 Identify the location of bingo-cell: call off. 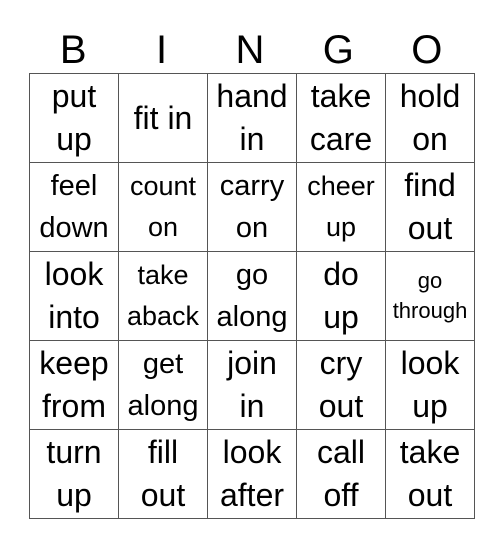
(341, 474).